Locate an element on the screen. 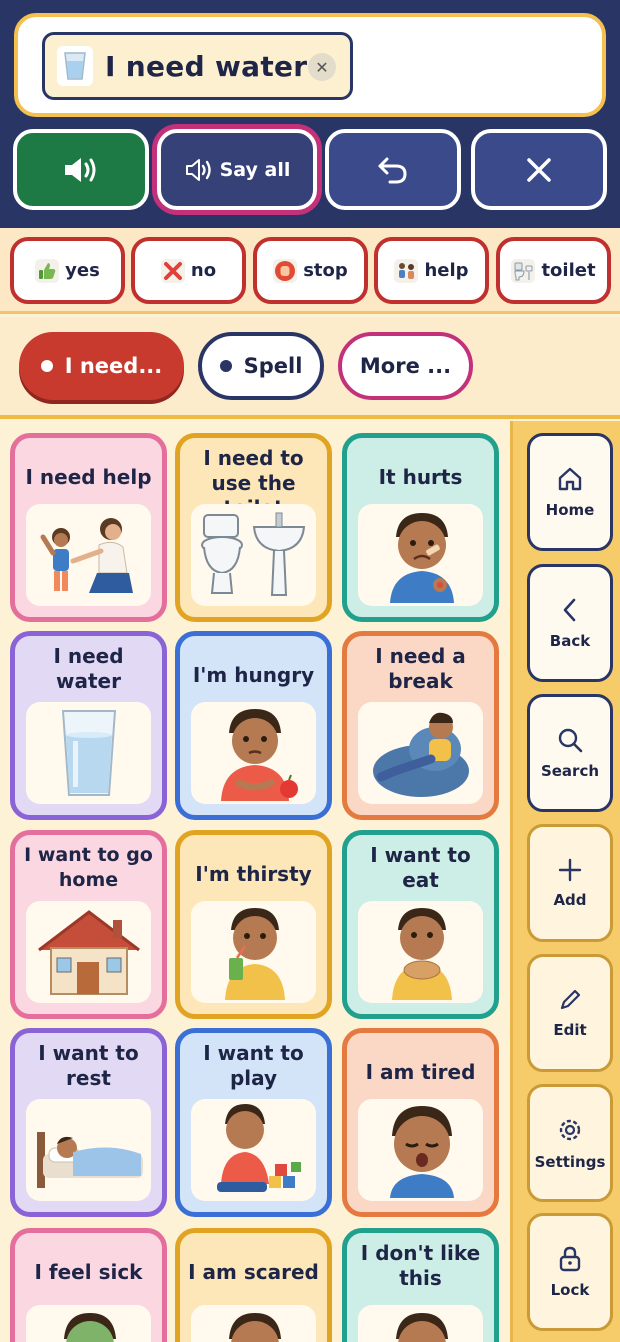  scared-child-icon is located at coordinates (253, 1323).